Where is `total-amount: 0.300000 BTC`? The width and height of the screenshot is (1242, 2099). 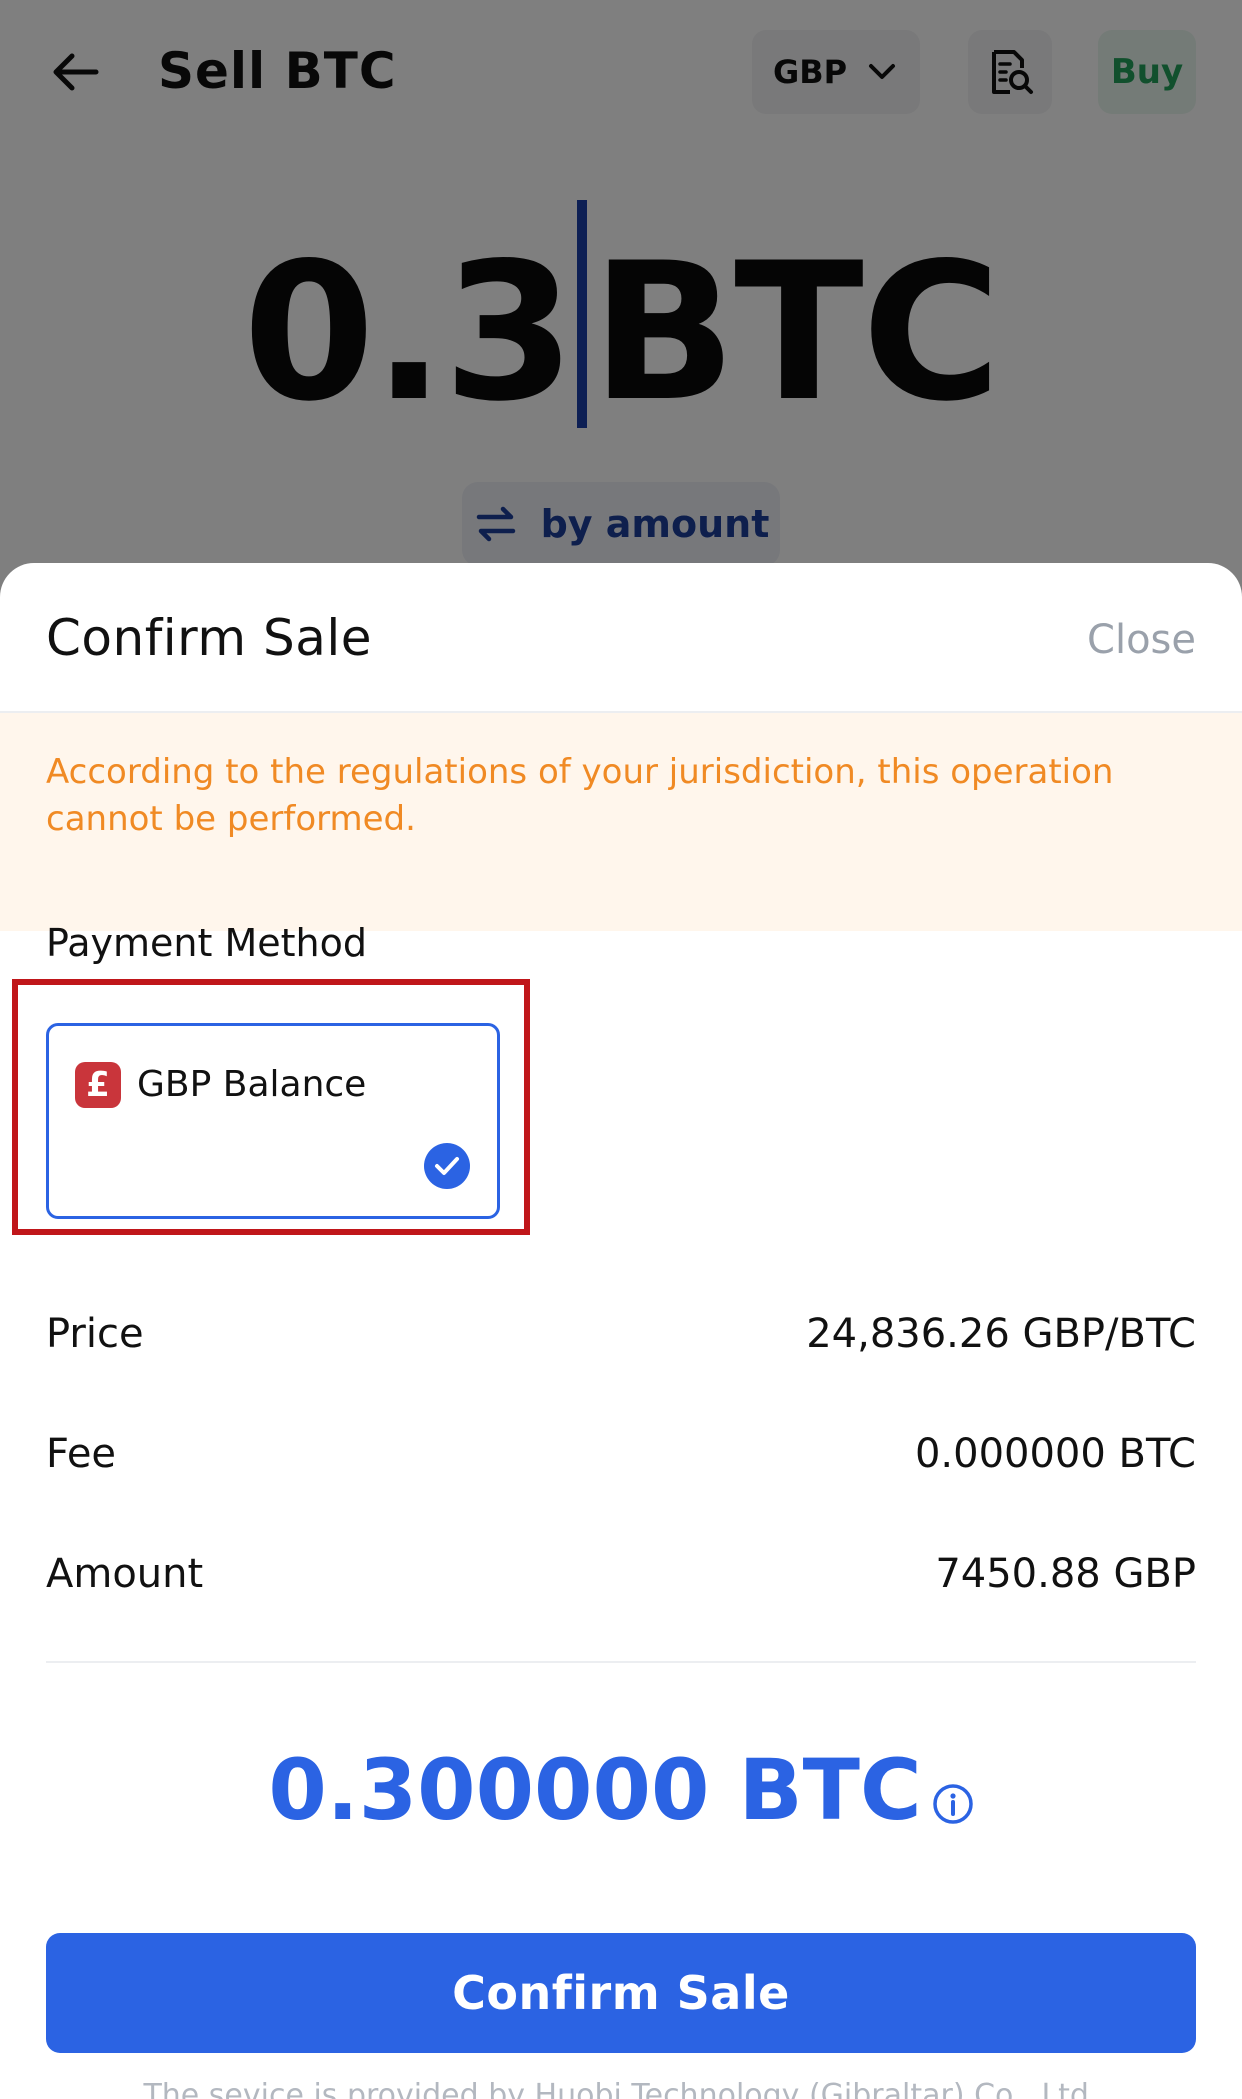
total-amount: 0.300000 BTC is located at coordinates (621, 1790).